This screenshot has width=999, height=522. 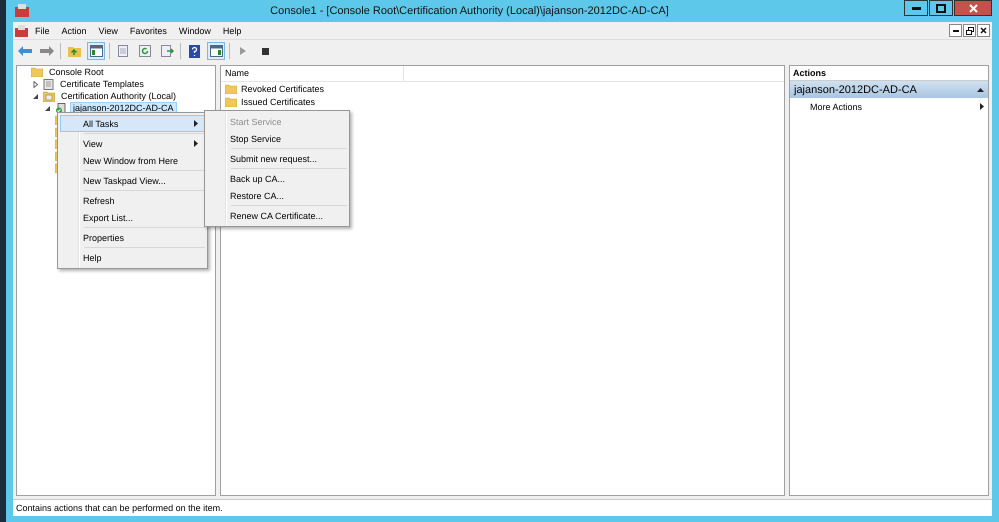 I want to click on tree-item: Certificate Templates, so click(x=102, y=84).